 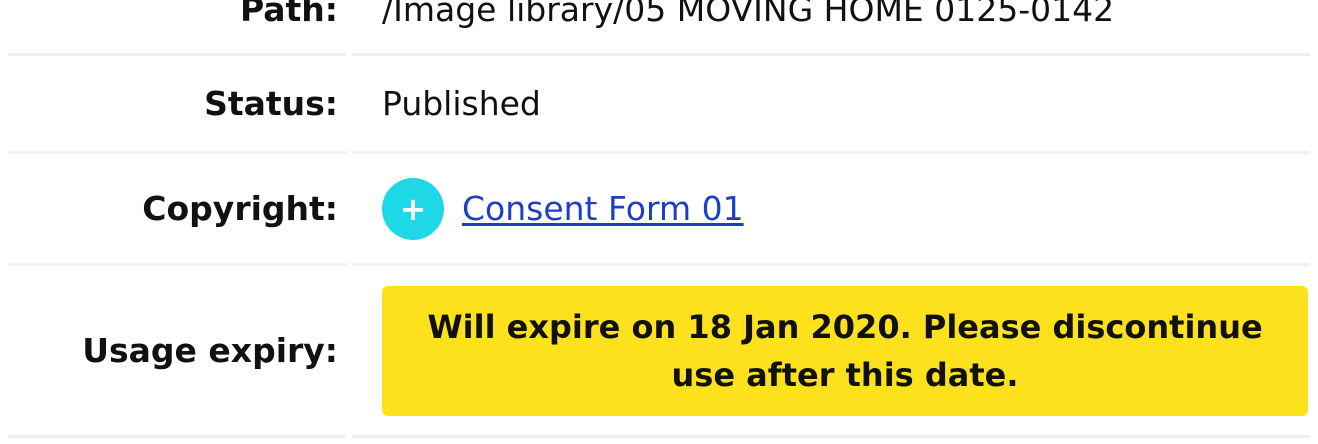 What do you see at coordinates (177, 105) in the screenshot?
I see `status-label: Status:` at bounding box center [177, 105].